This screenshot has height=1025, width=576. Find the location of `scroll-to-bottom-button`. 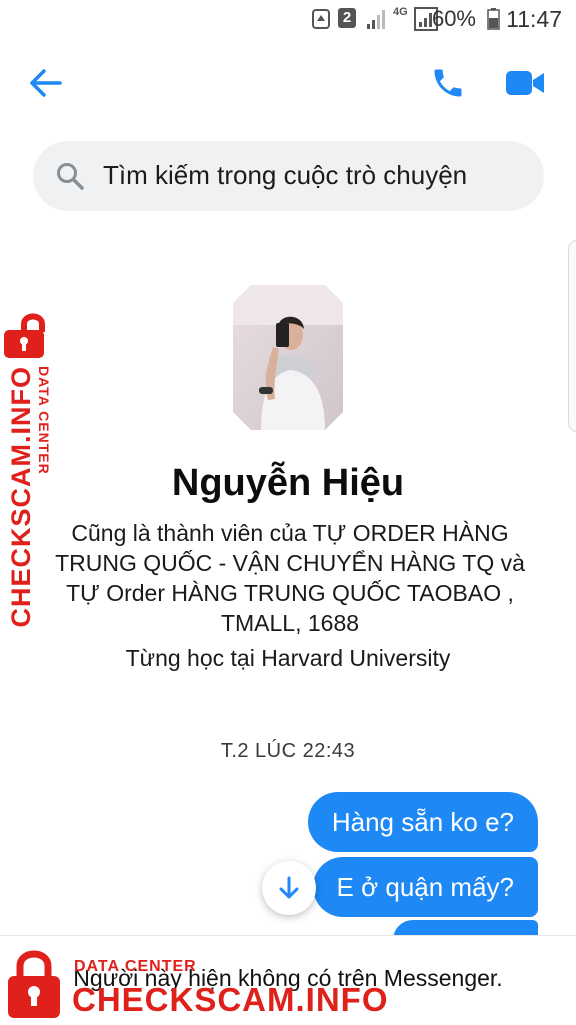

scroll-to-bottom-button is located at coordinates (289, 888).